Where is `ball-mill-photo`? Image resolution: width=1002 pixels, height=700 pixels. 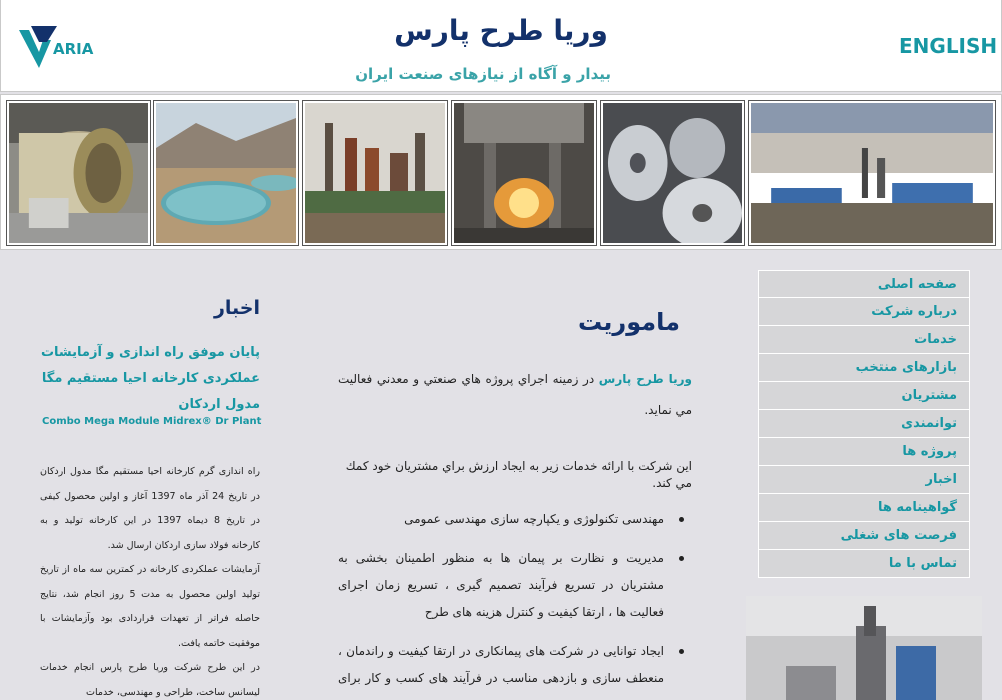 ball-mill-photo is located at coordinates (78, 173).